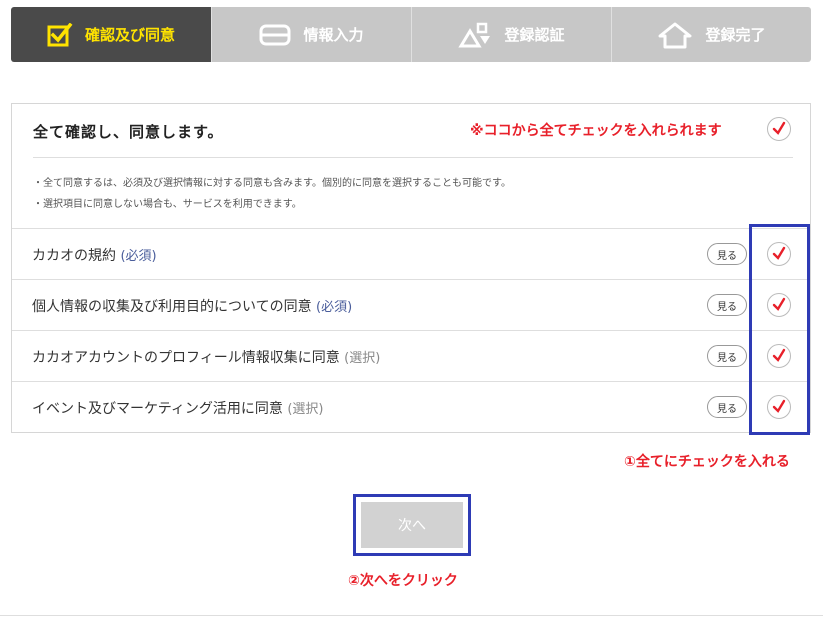 The width and height of the screenshot is (823, 624). Describe the element at coordinates (129, 35) in the screenshot. I see `step-label: 確認及び同意` at that location.